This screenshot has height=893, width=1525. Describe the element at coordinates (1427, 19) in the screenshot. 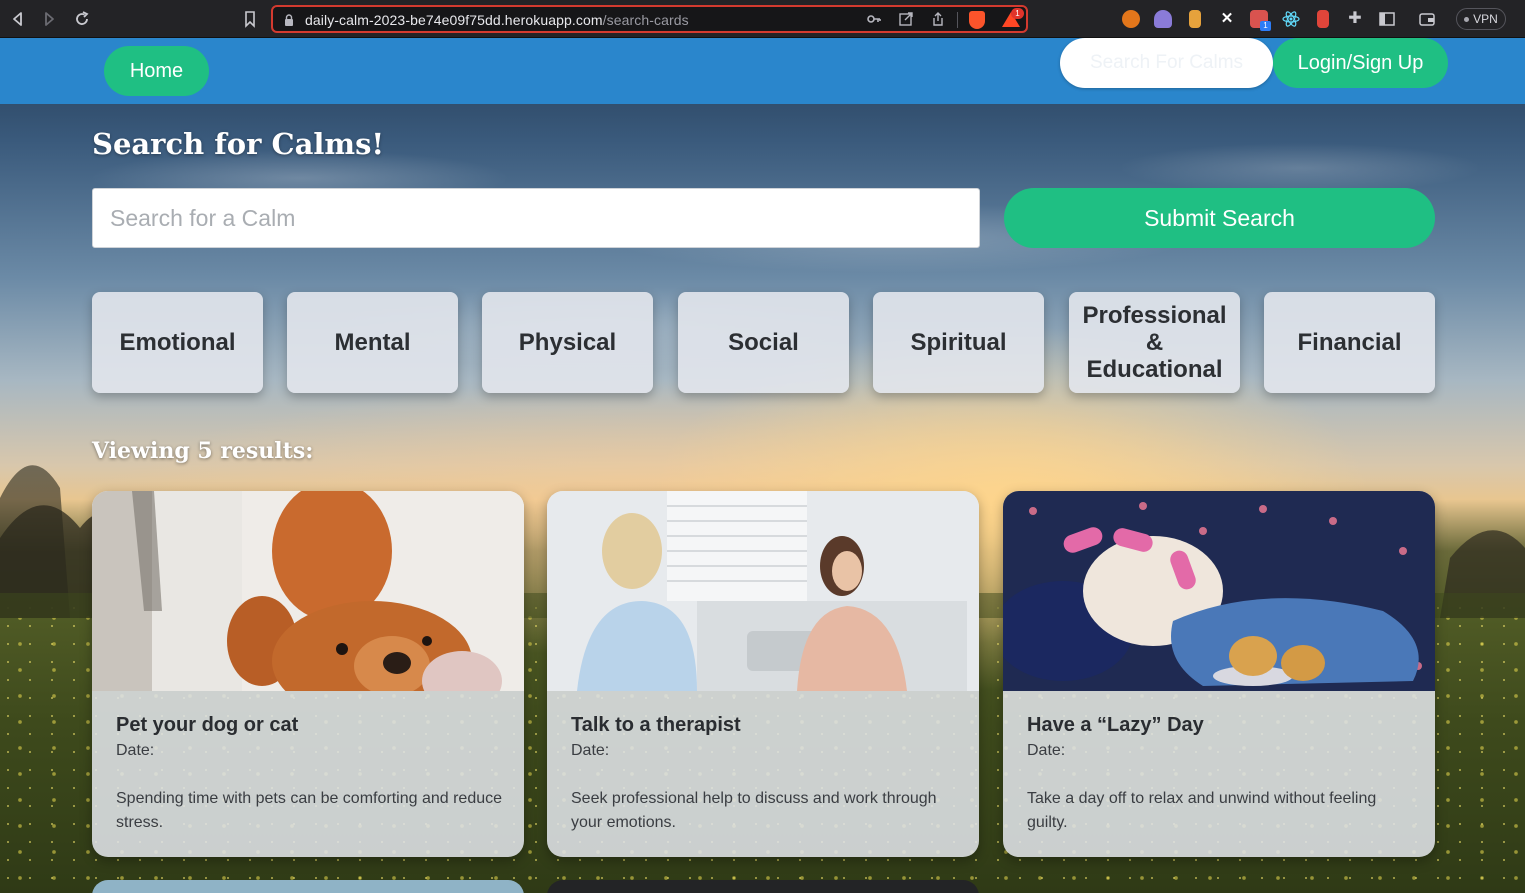

I see `wallet-icon` at that location.